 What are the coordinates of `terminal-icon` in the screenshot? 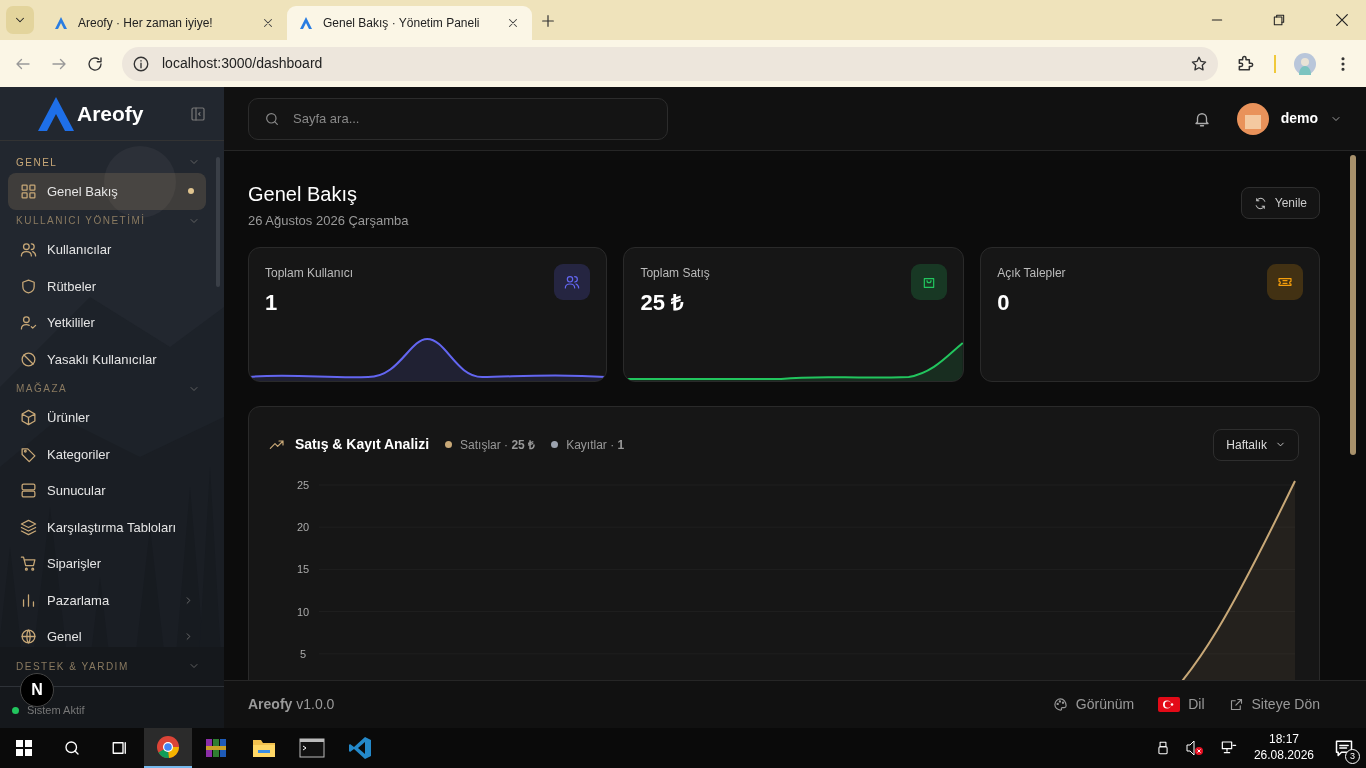 It's located at (312, 748).